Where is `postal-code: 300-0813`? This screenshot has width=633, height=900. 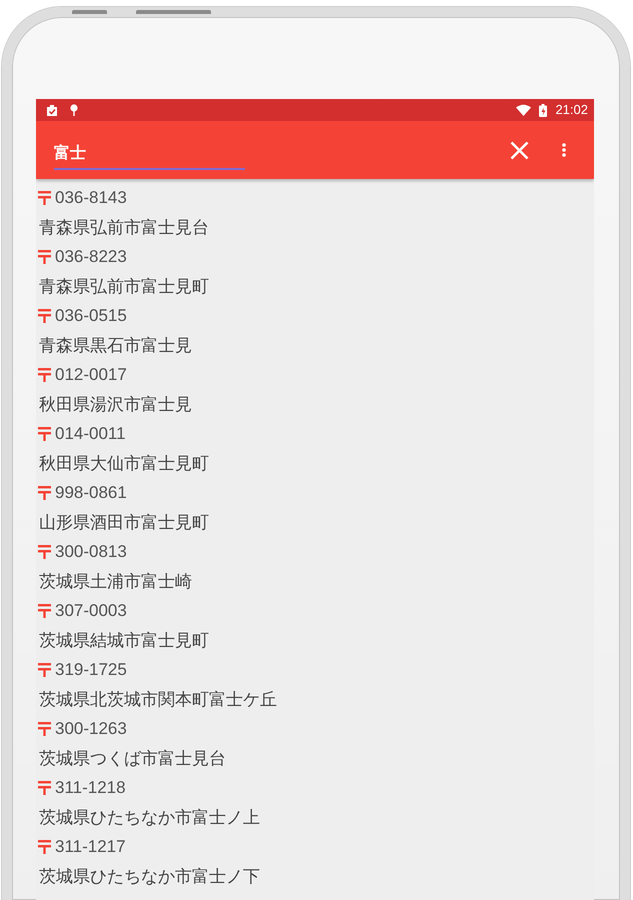
postal-code: 300-0813 is located at coordinates (91, 551).